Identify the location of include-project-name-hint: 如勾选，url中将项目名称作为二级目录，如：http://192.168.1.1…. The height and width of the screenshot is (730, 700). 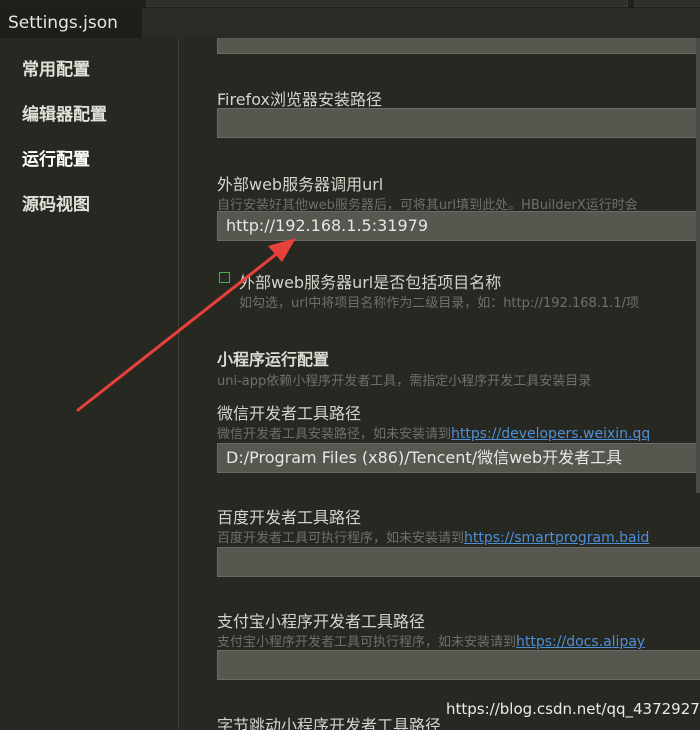
(439, 303).